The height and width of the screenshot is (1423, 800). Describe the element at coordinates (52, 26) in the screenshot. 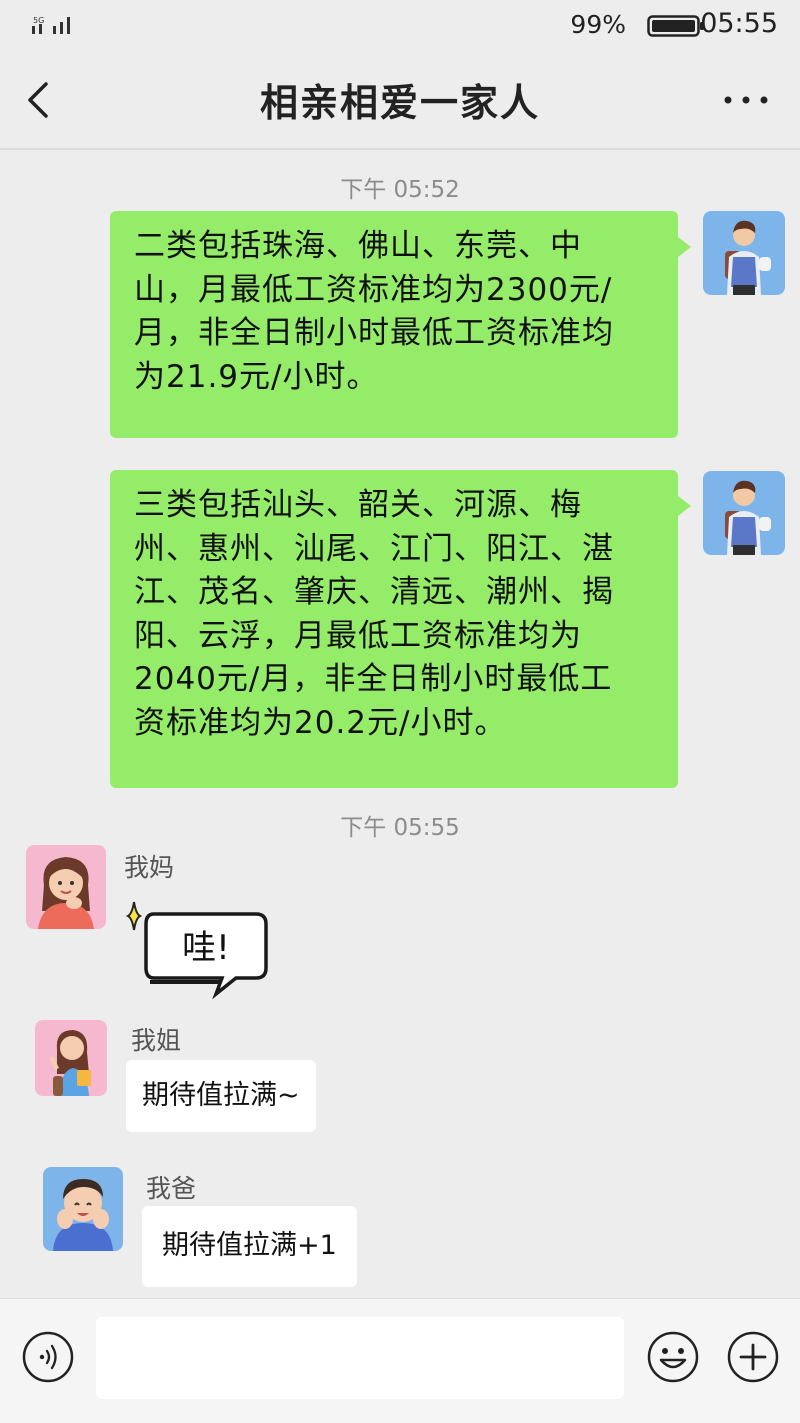

I see `signal-icon: 5G` at that location.